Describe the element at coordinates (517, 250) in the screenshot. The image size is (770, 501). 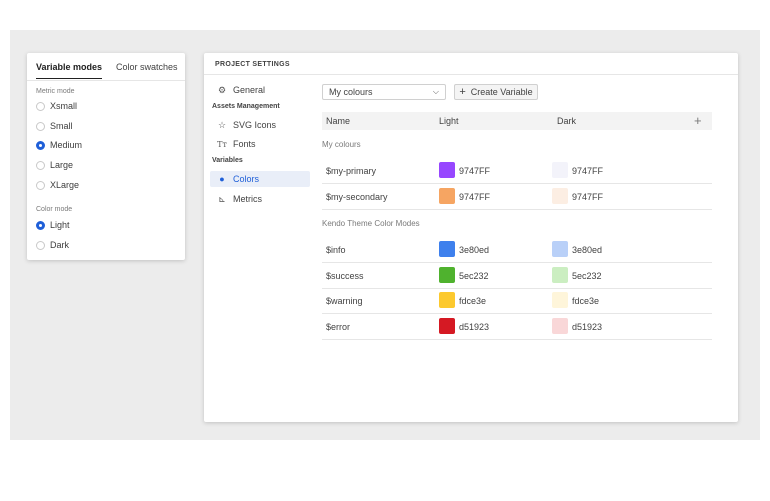
I see `table-row: $info 3e80ed 3e80ed` at that location.